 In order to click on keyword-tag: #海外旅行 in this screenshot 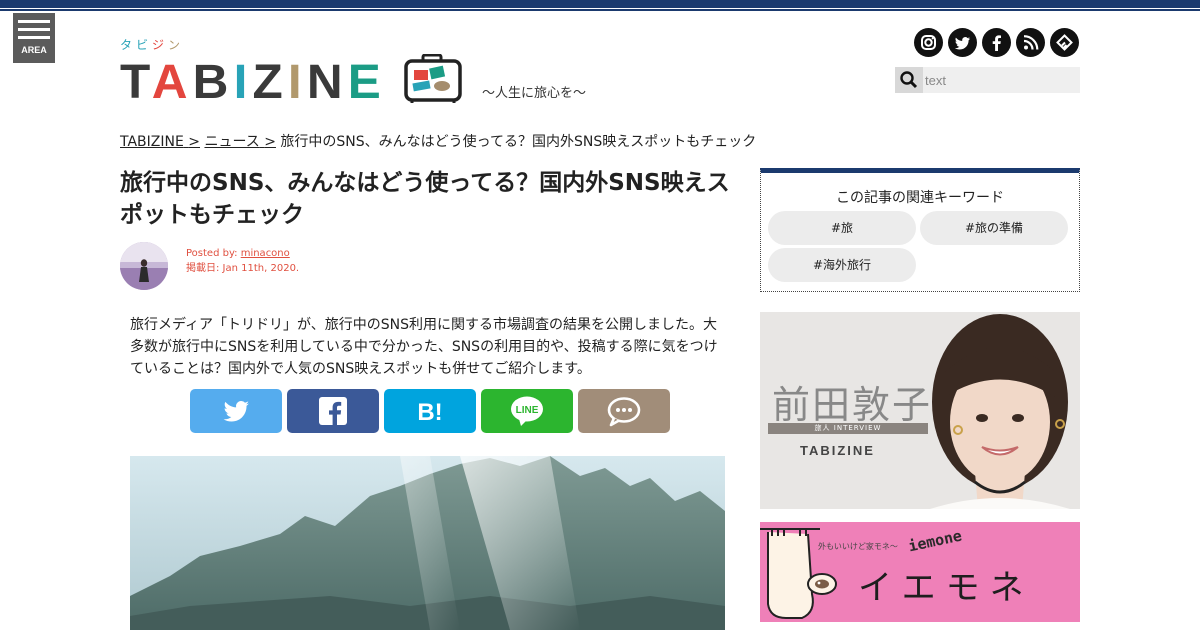, I will do `click(842, 265)`.